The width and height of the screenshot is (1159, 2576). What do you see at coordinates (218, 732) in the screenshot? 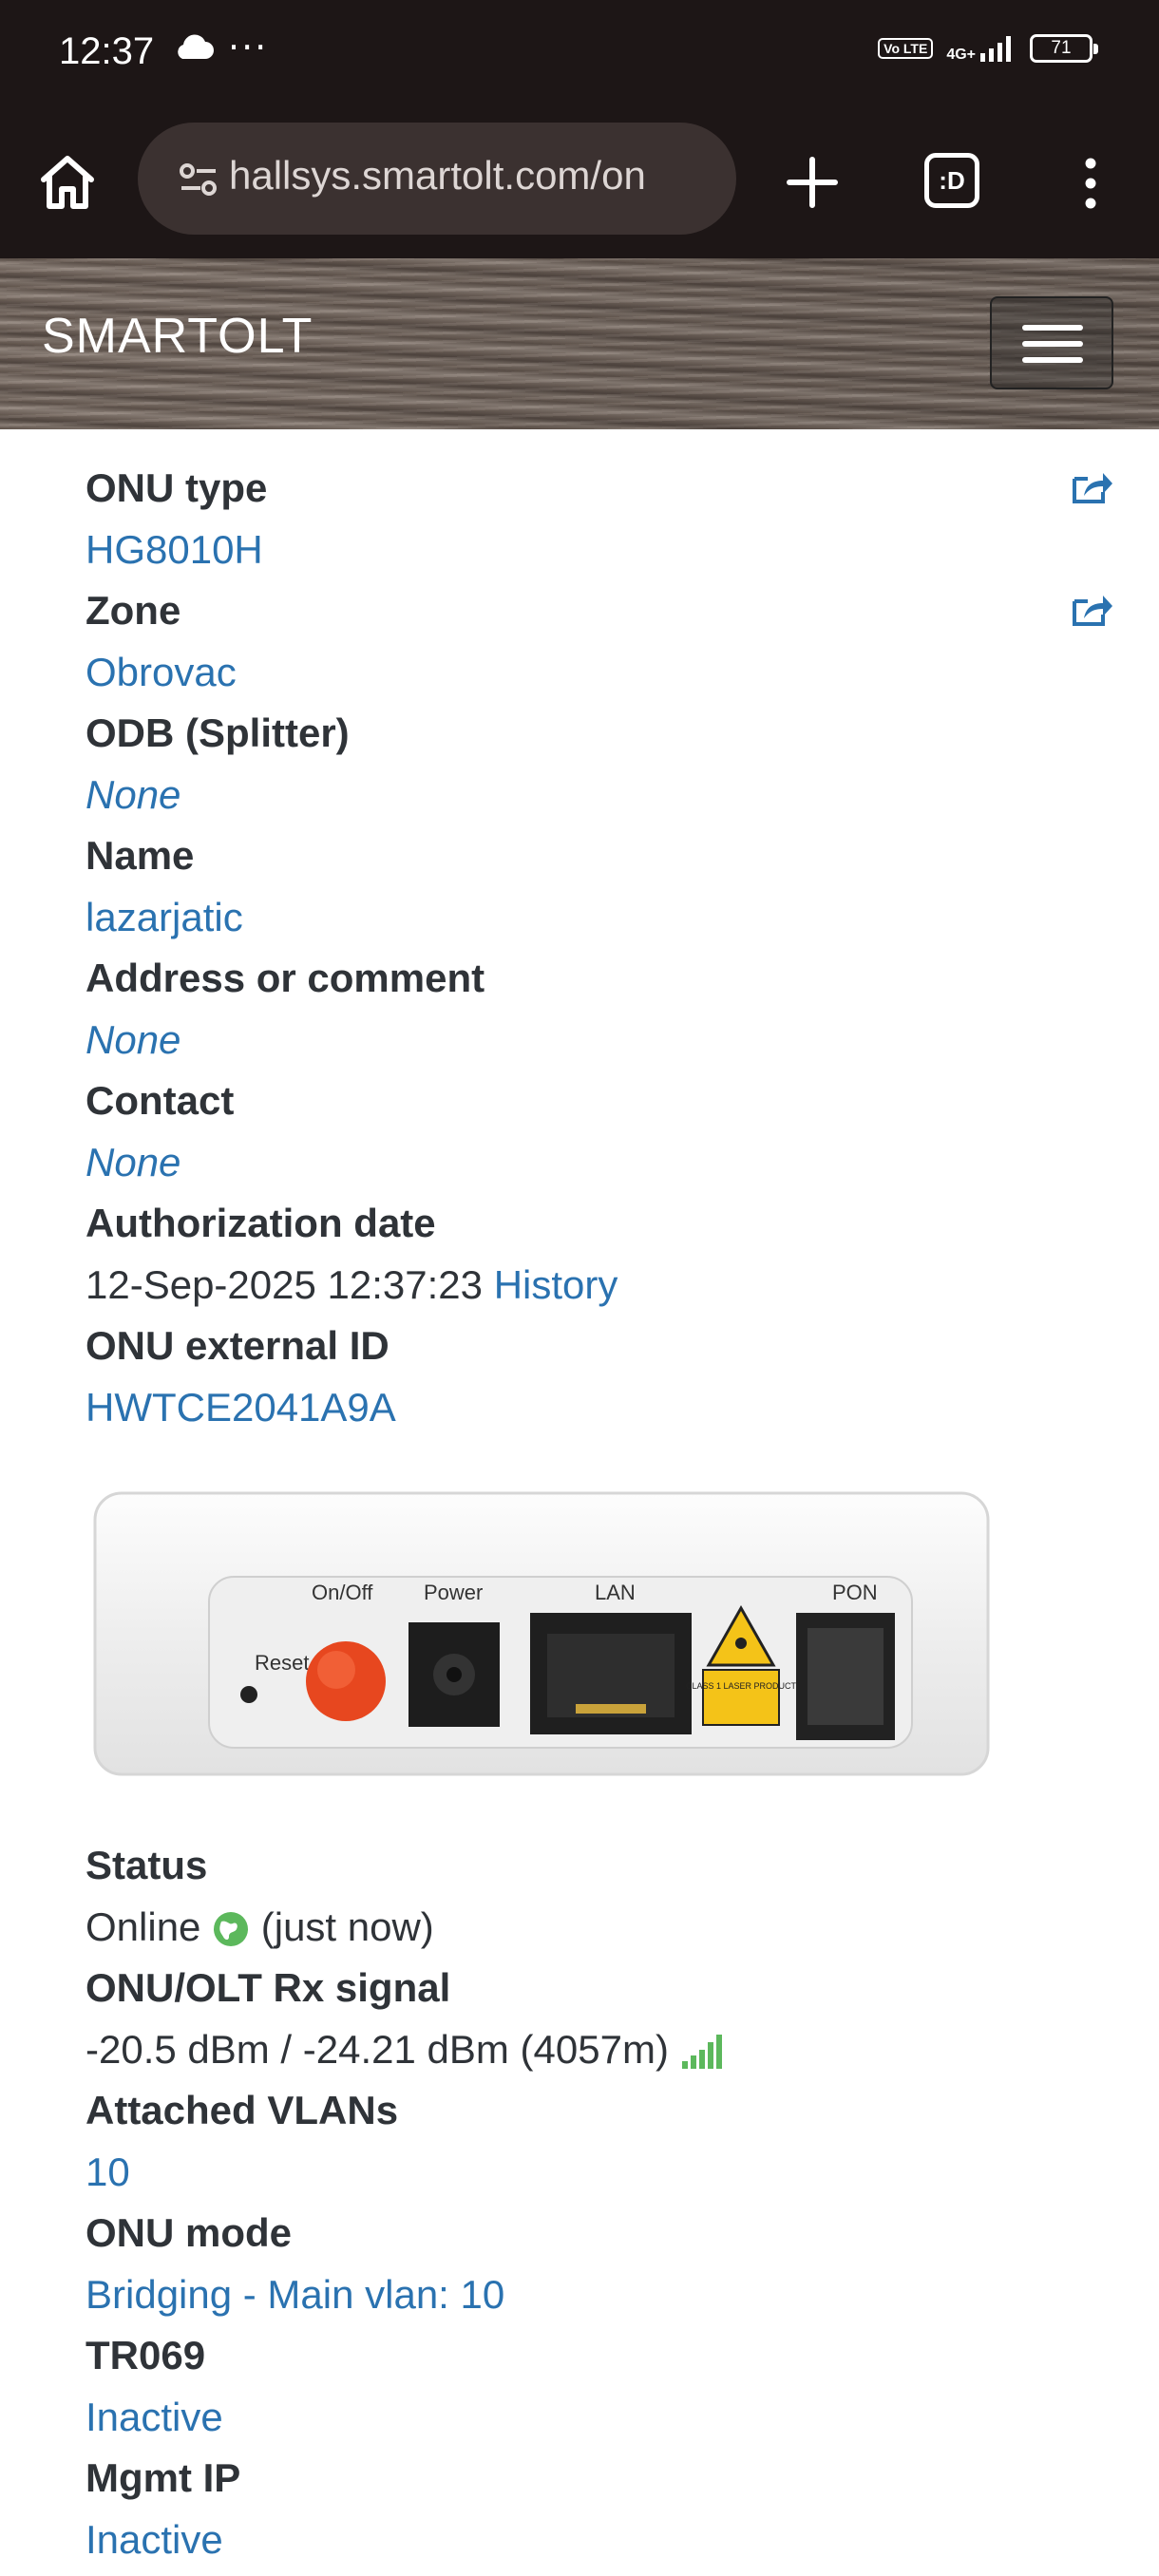
I see `odb-label: ODB (Splitter)` at bounding box center [218, 732].